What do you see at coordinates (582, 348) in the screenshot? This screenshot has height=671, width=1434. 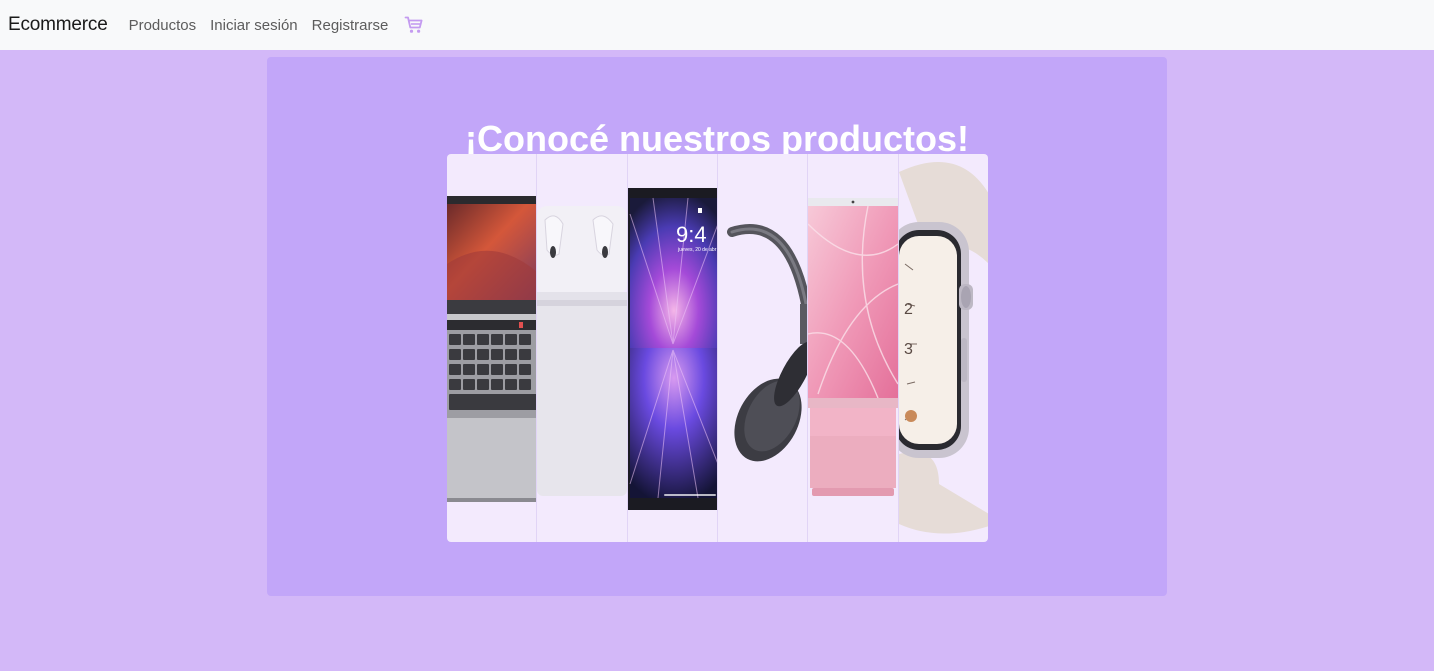 I see `earbuds-image` at bounding box center [582, 348].